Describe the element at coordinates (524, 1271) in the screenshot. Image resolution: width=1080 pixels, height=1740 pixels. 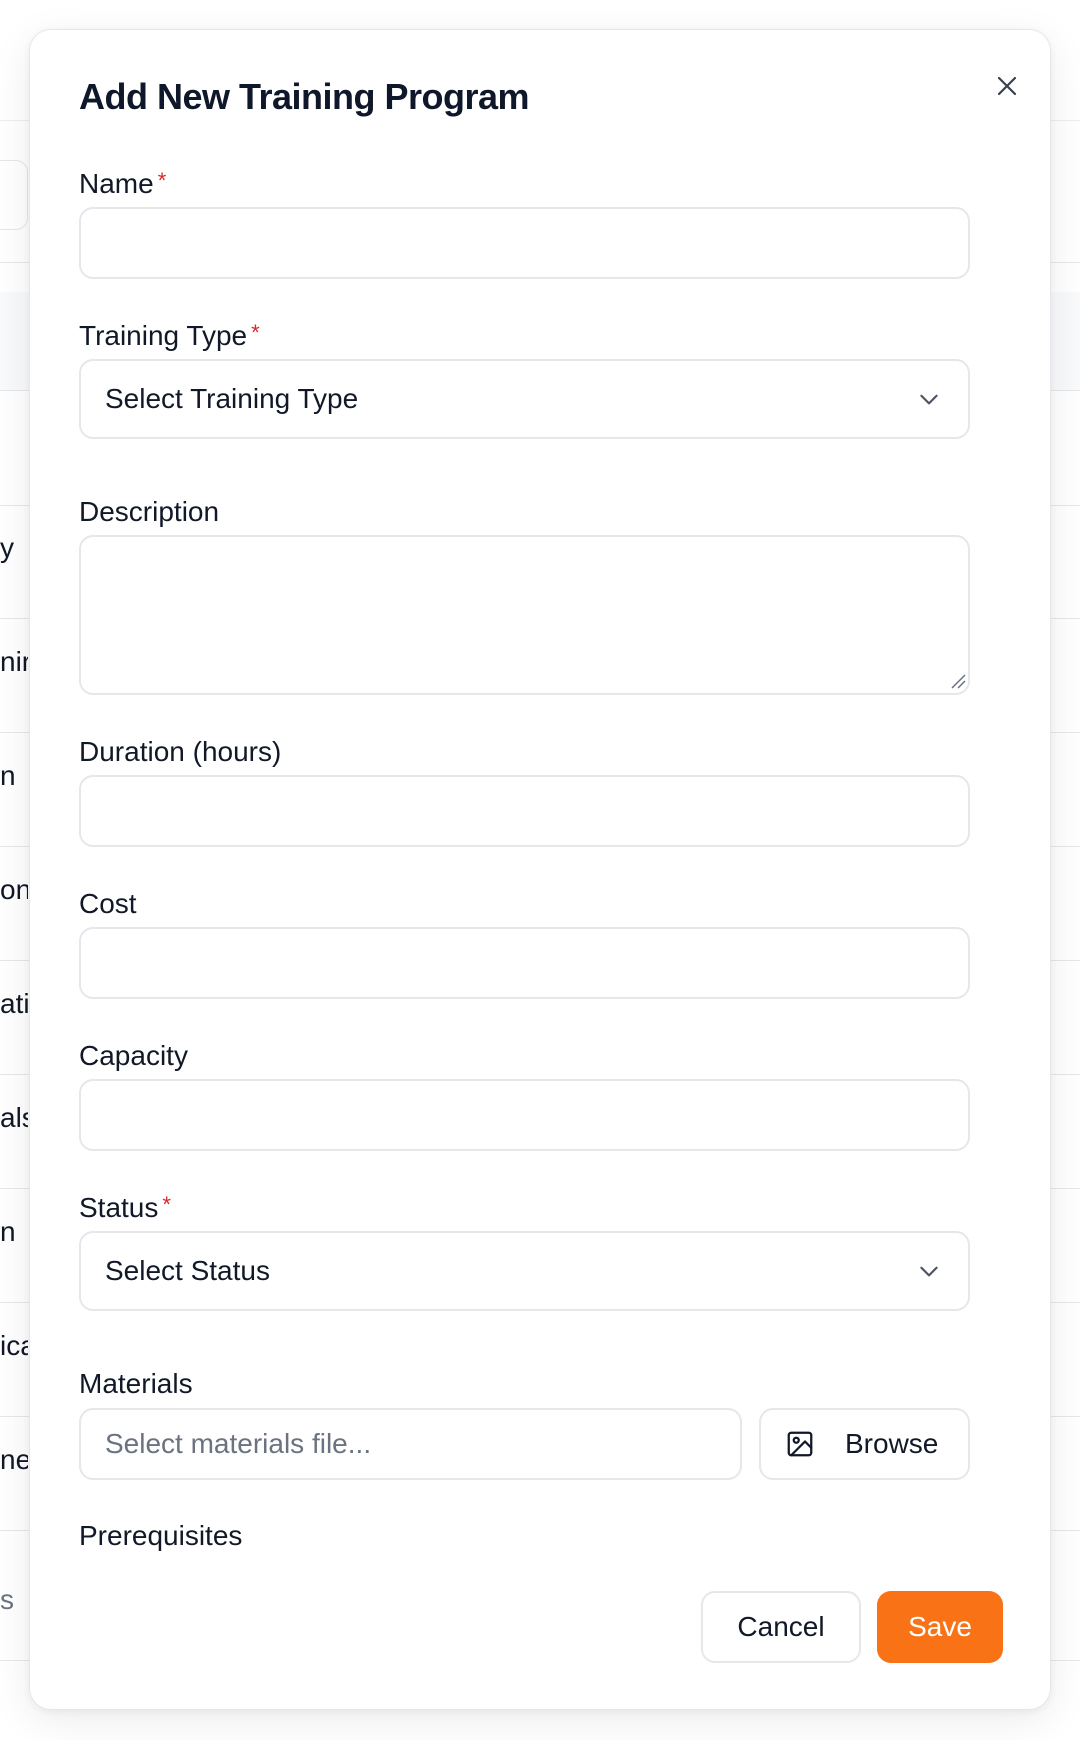
I see `status-select: Select Status` at that location.